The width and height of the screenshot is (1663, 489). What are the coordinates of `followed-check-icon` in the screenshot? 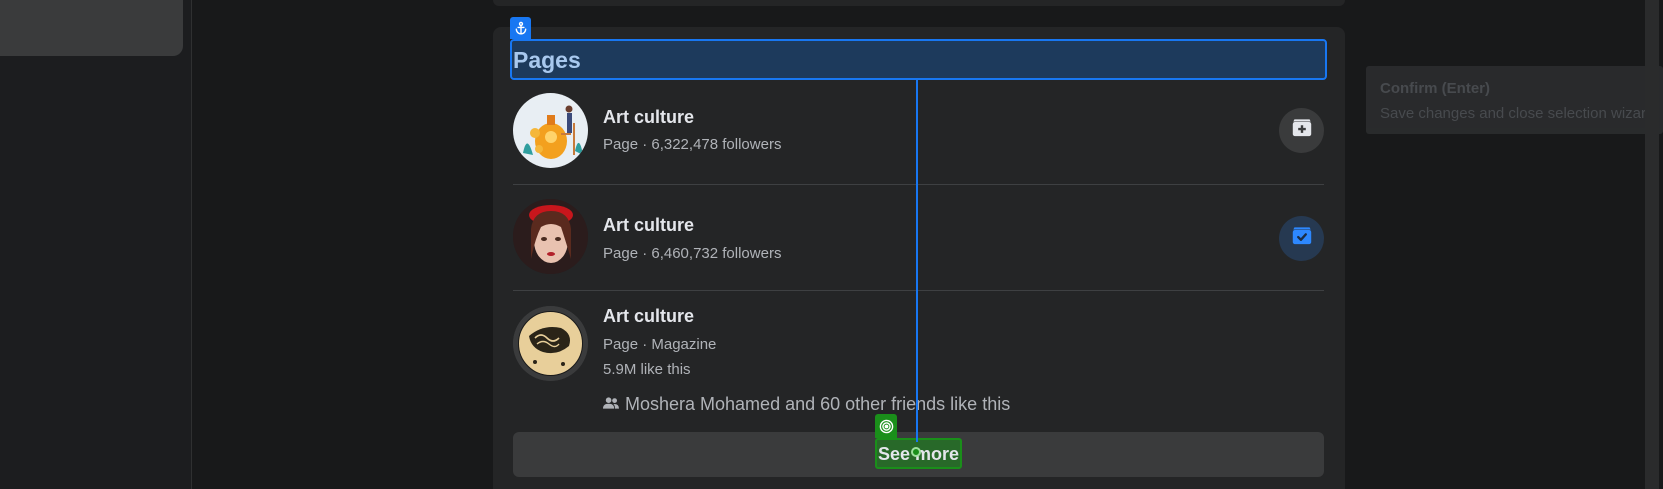 It's located at (1302, 238).